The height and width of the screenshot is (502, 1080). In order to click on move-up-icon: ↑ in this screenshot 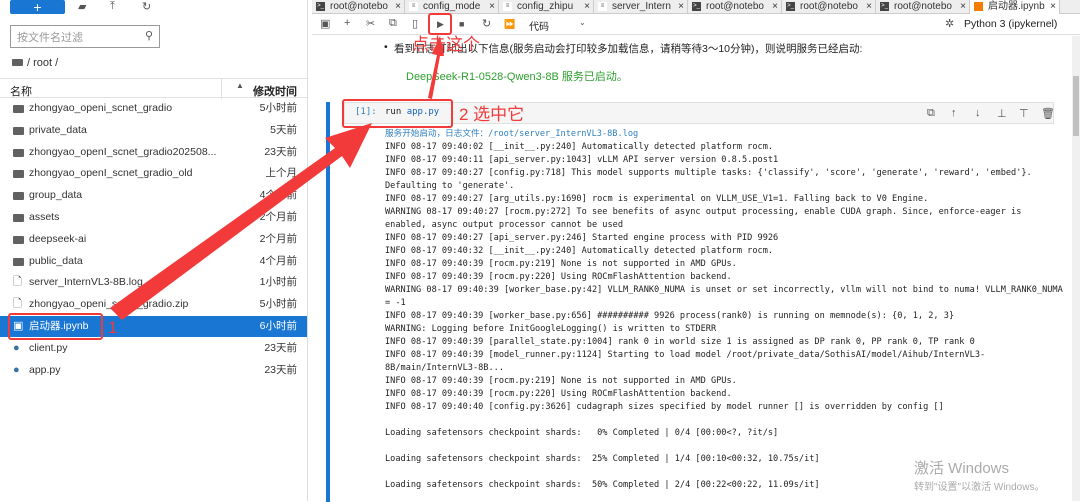, I will do `click(954, 113)`.